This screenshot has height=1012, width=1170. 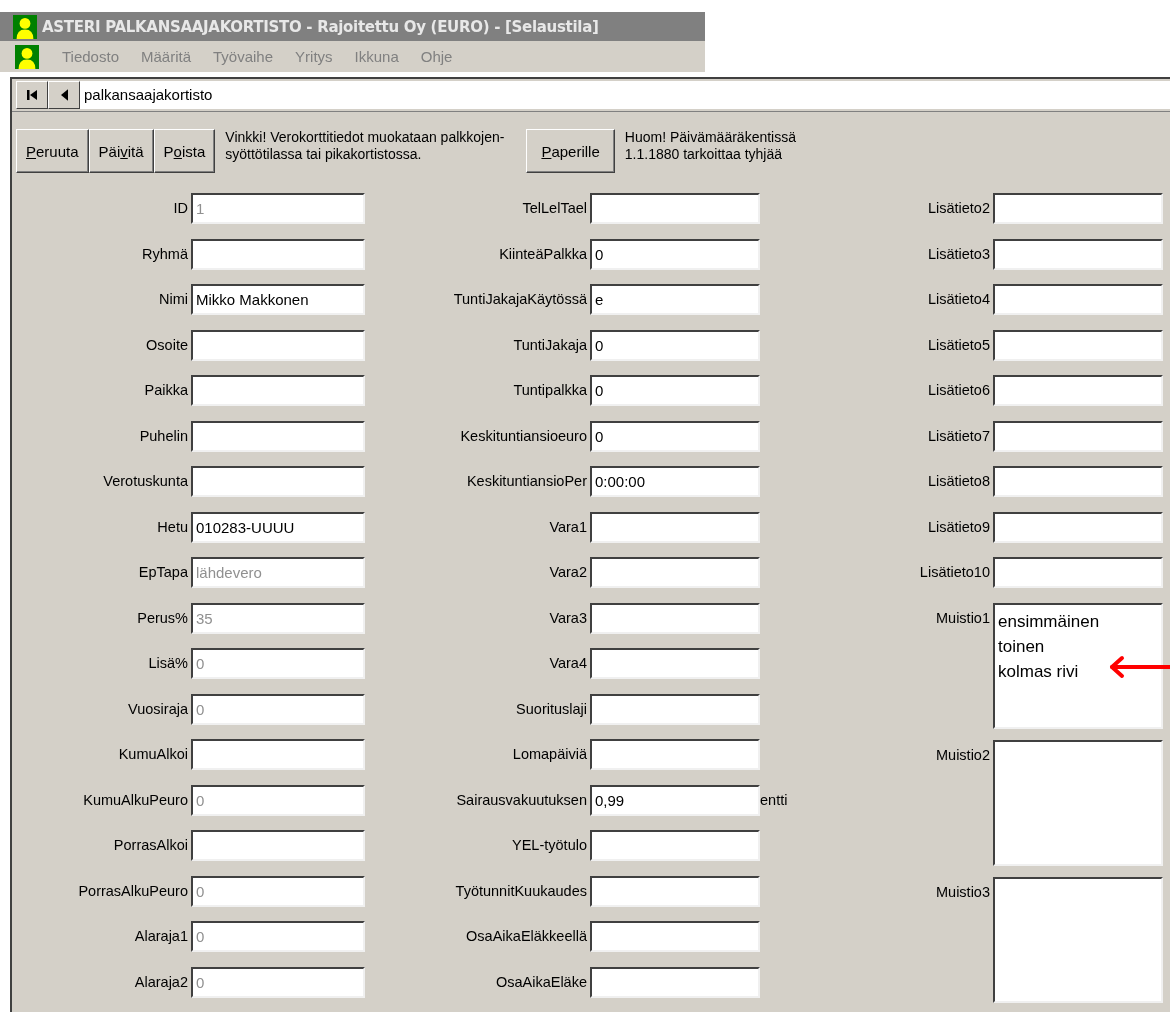 I want to click on field-label: KumuAlkoi, so click(x=152, y=754).